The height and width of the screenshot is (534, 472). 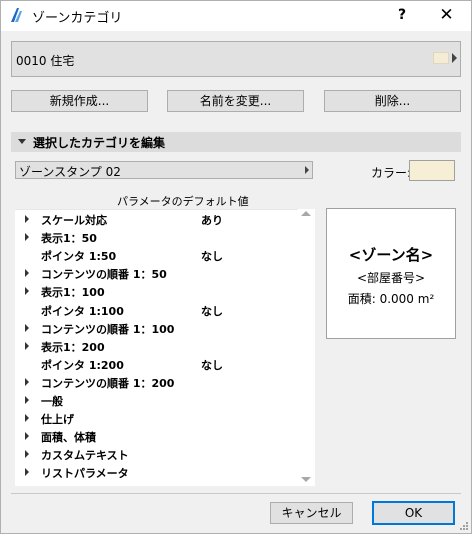 What do you see at coordinates (149, 436) in the screenshot?
I see `parameter-row: 面積、体積` at bounding box center [149, 436].